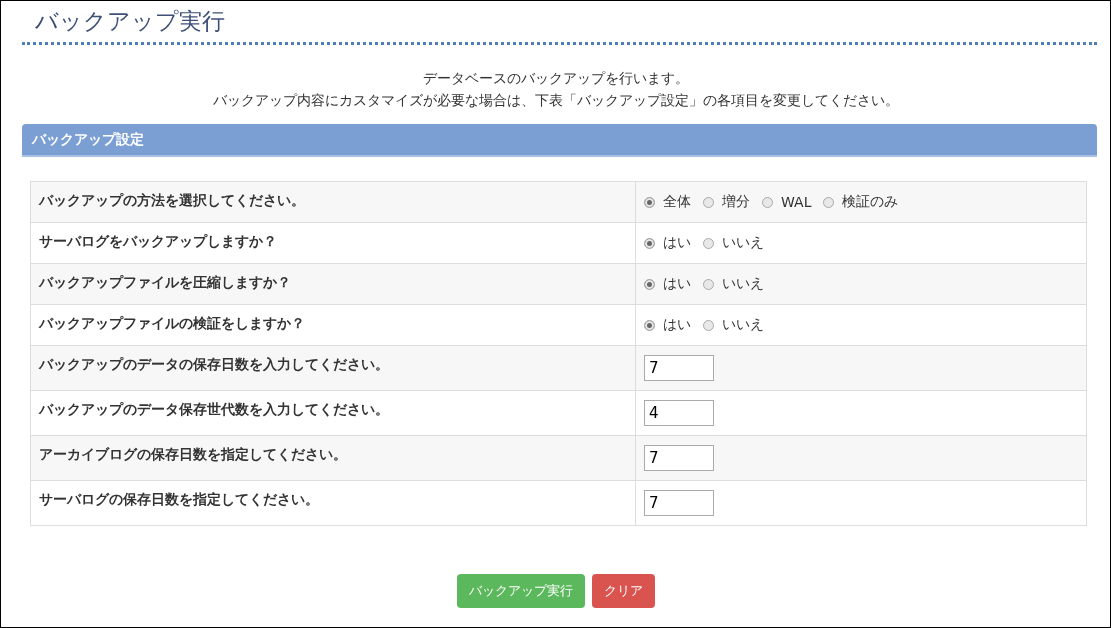  What do you see at coordinates (333, 202) in the screenshot?
I see `question-label: バックアップの方法を選択してください。` at bounding box center [333, 202].